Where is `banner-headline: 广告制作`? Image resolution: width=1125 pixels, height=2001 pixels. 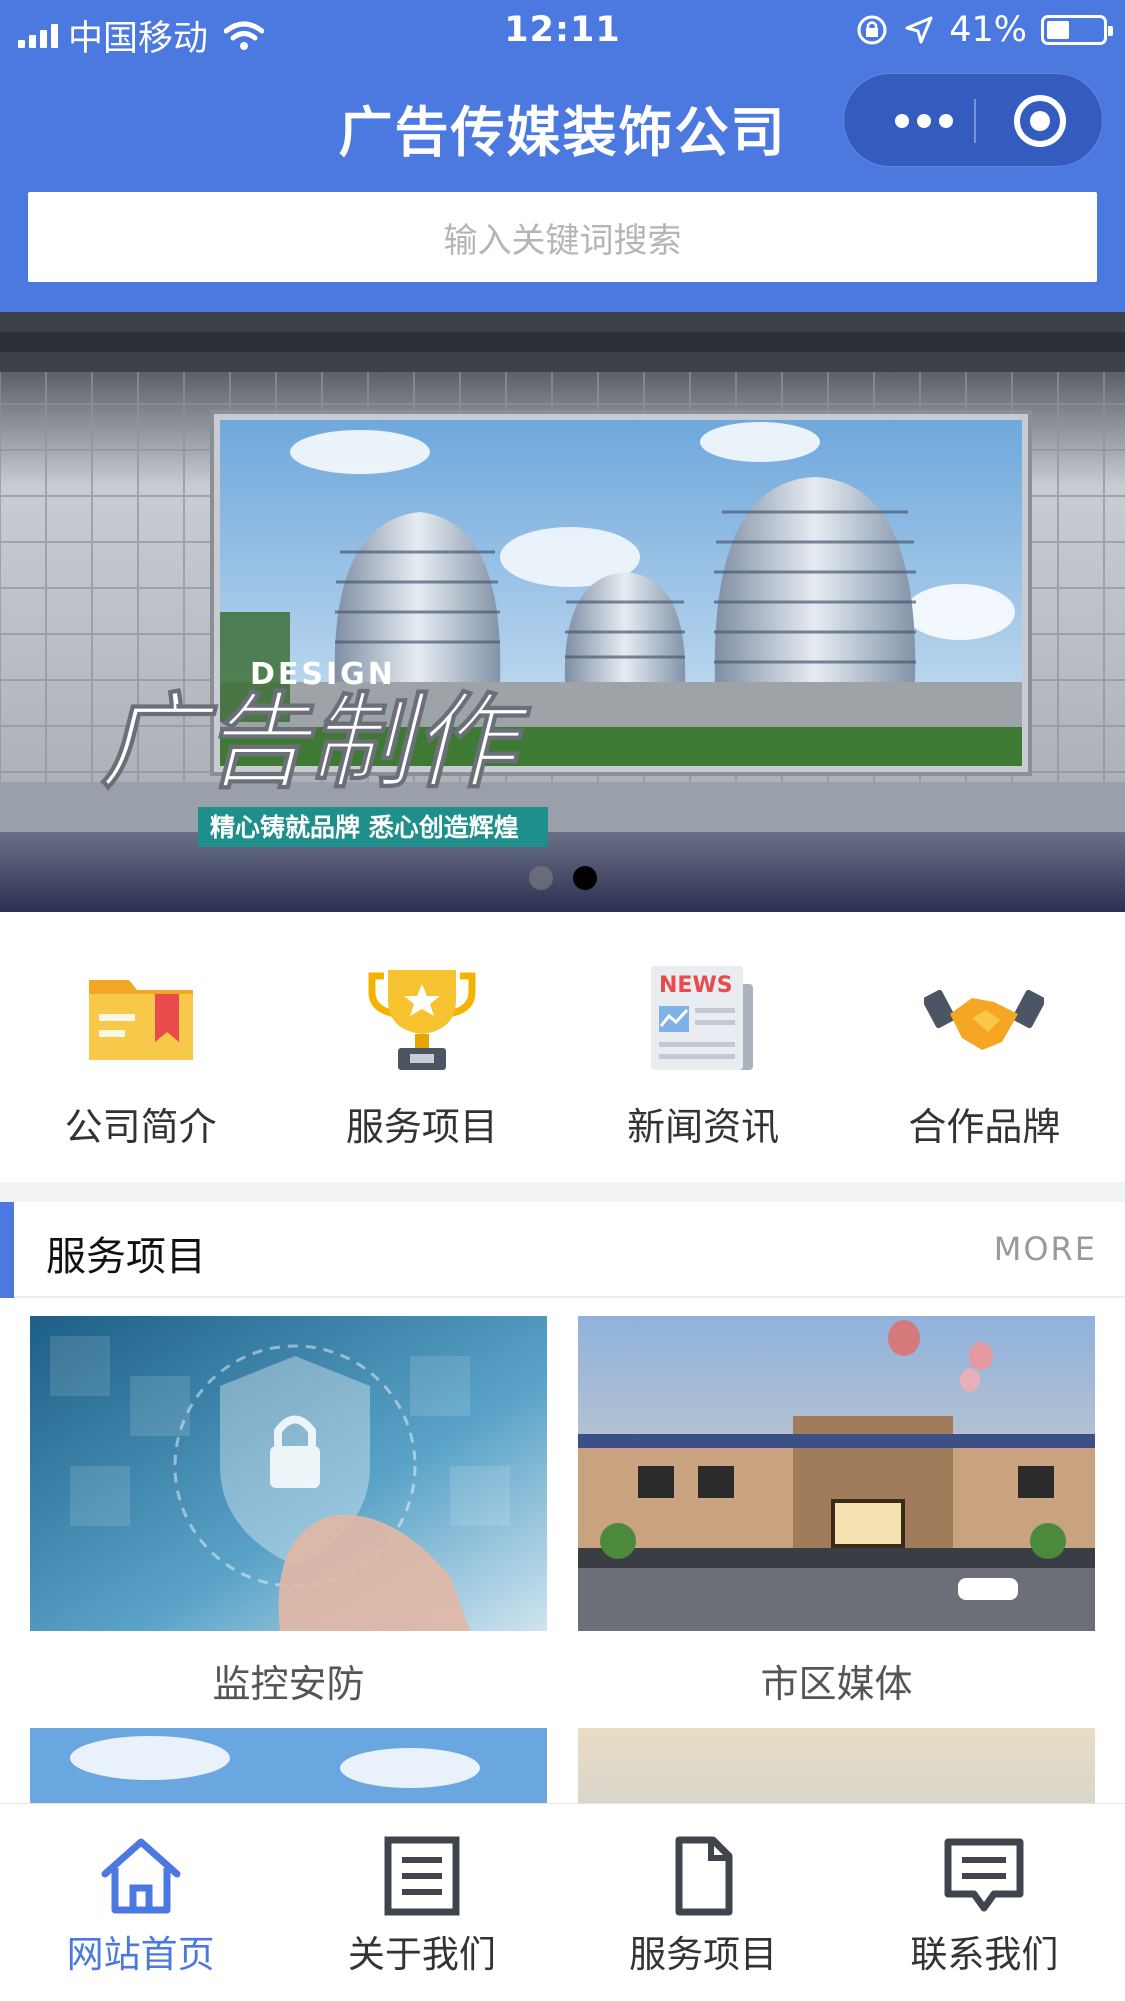 banner-headline: 广告制作 is located at coordinates (316, 742).